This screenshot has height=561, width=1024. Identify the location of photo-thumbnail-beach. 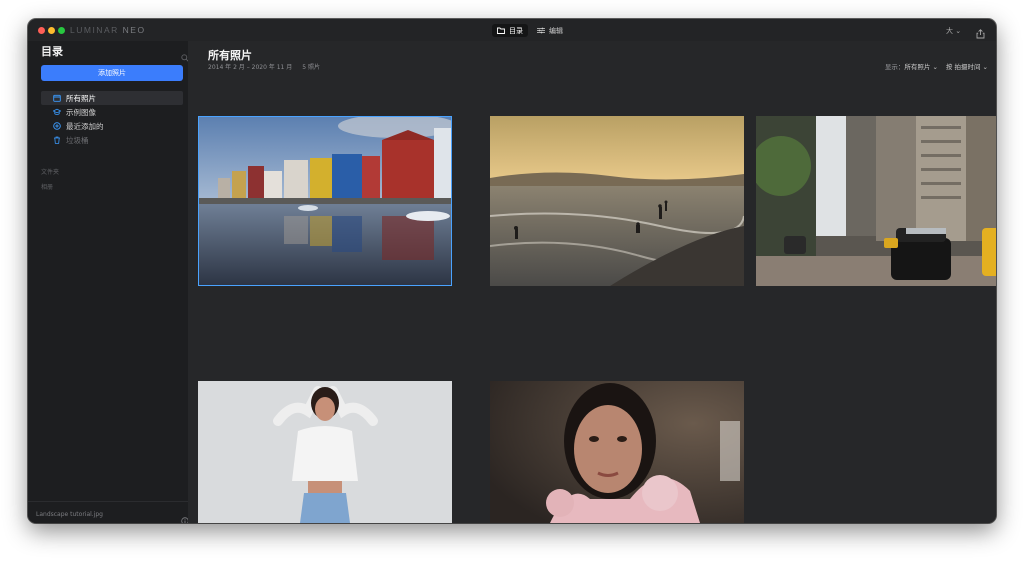
(617, 201).